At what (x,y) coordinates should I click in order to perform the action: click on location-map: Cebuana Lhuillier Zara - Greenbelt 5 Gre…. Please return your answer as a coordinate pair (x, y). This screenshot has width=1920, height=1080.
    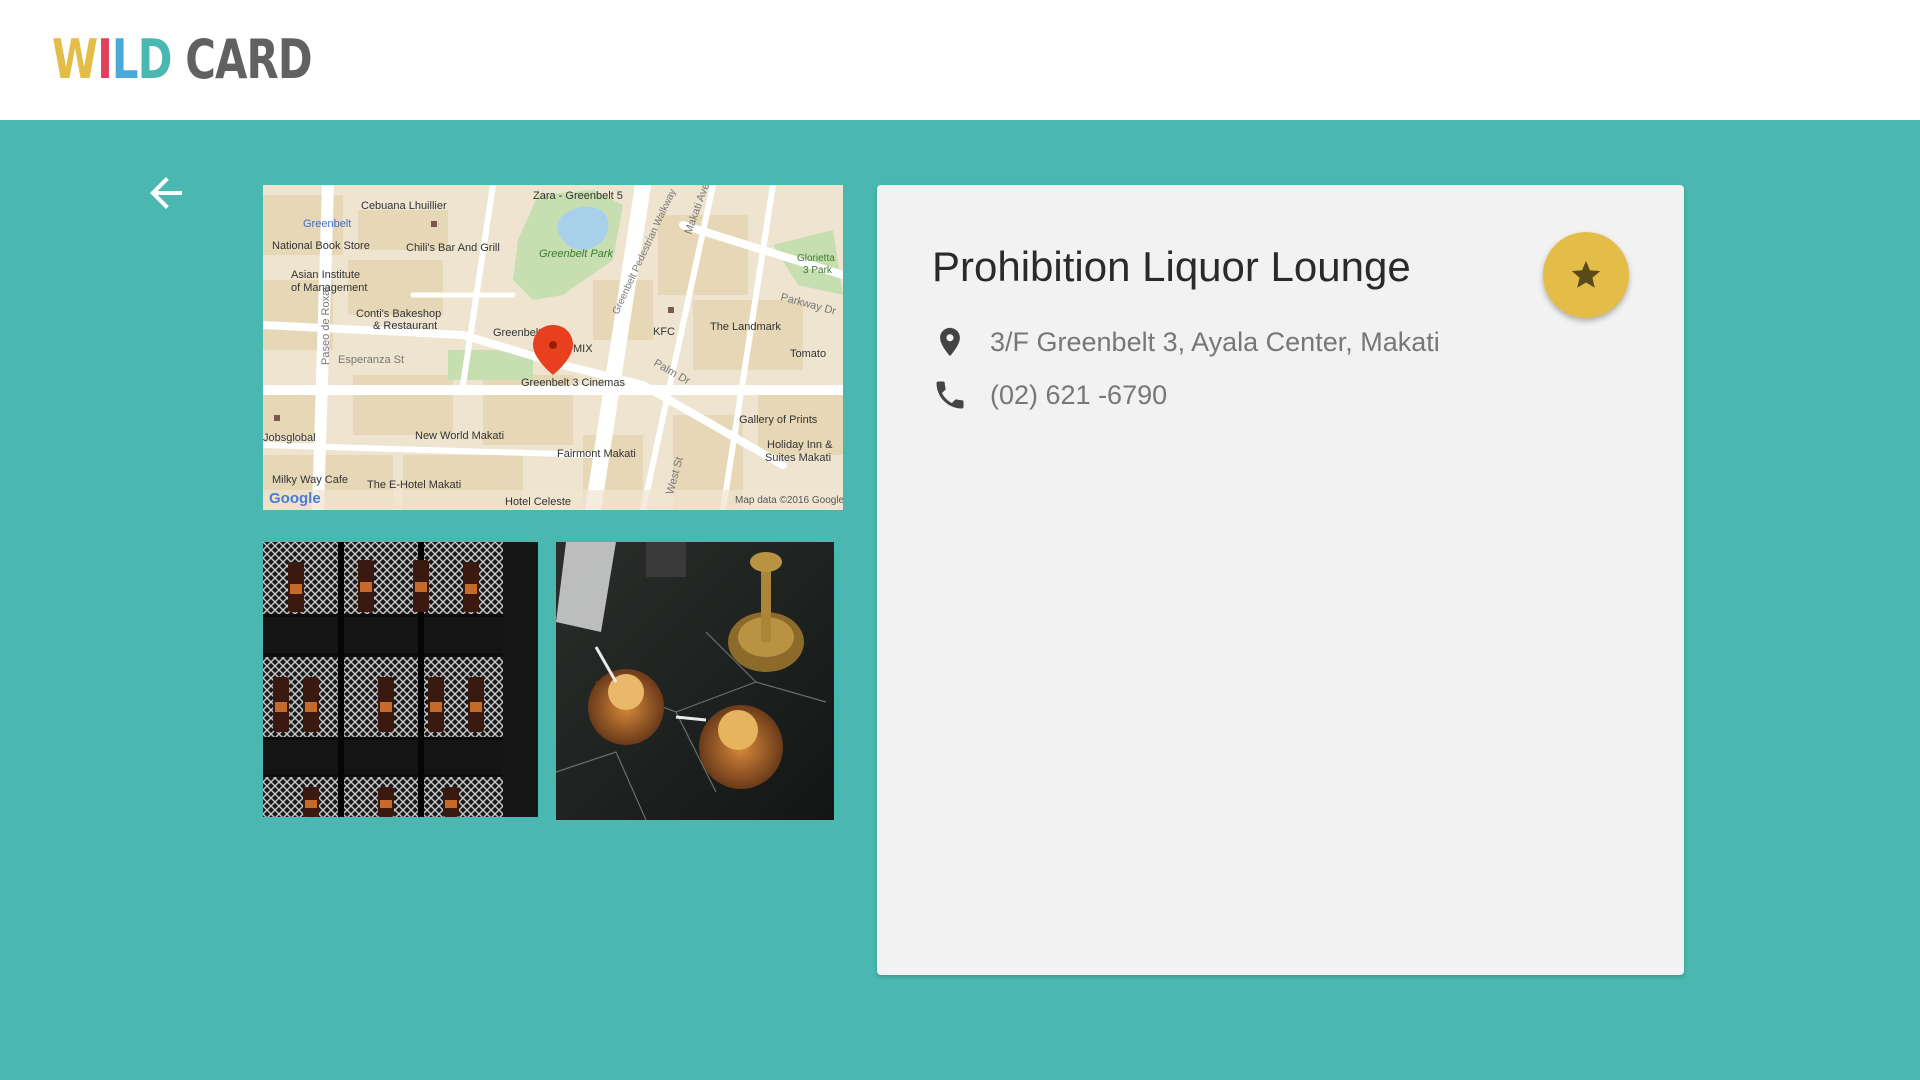
    Looking at the image, I should click on (553, 347).